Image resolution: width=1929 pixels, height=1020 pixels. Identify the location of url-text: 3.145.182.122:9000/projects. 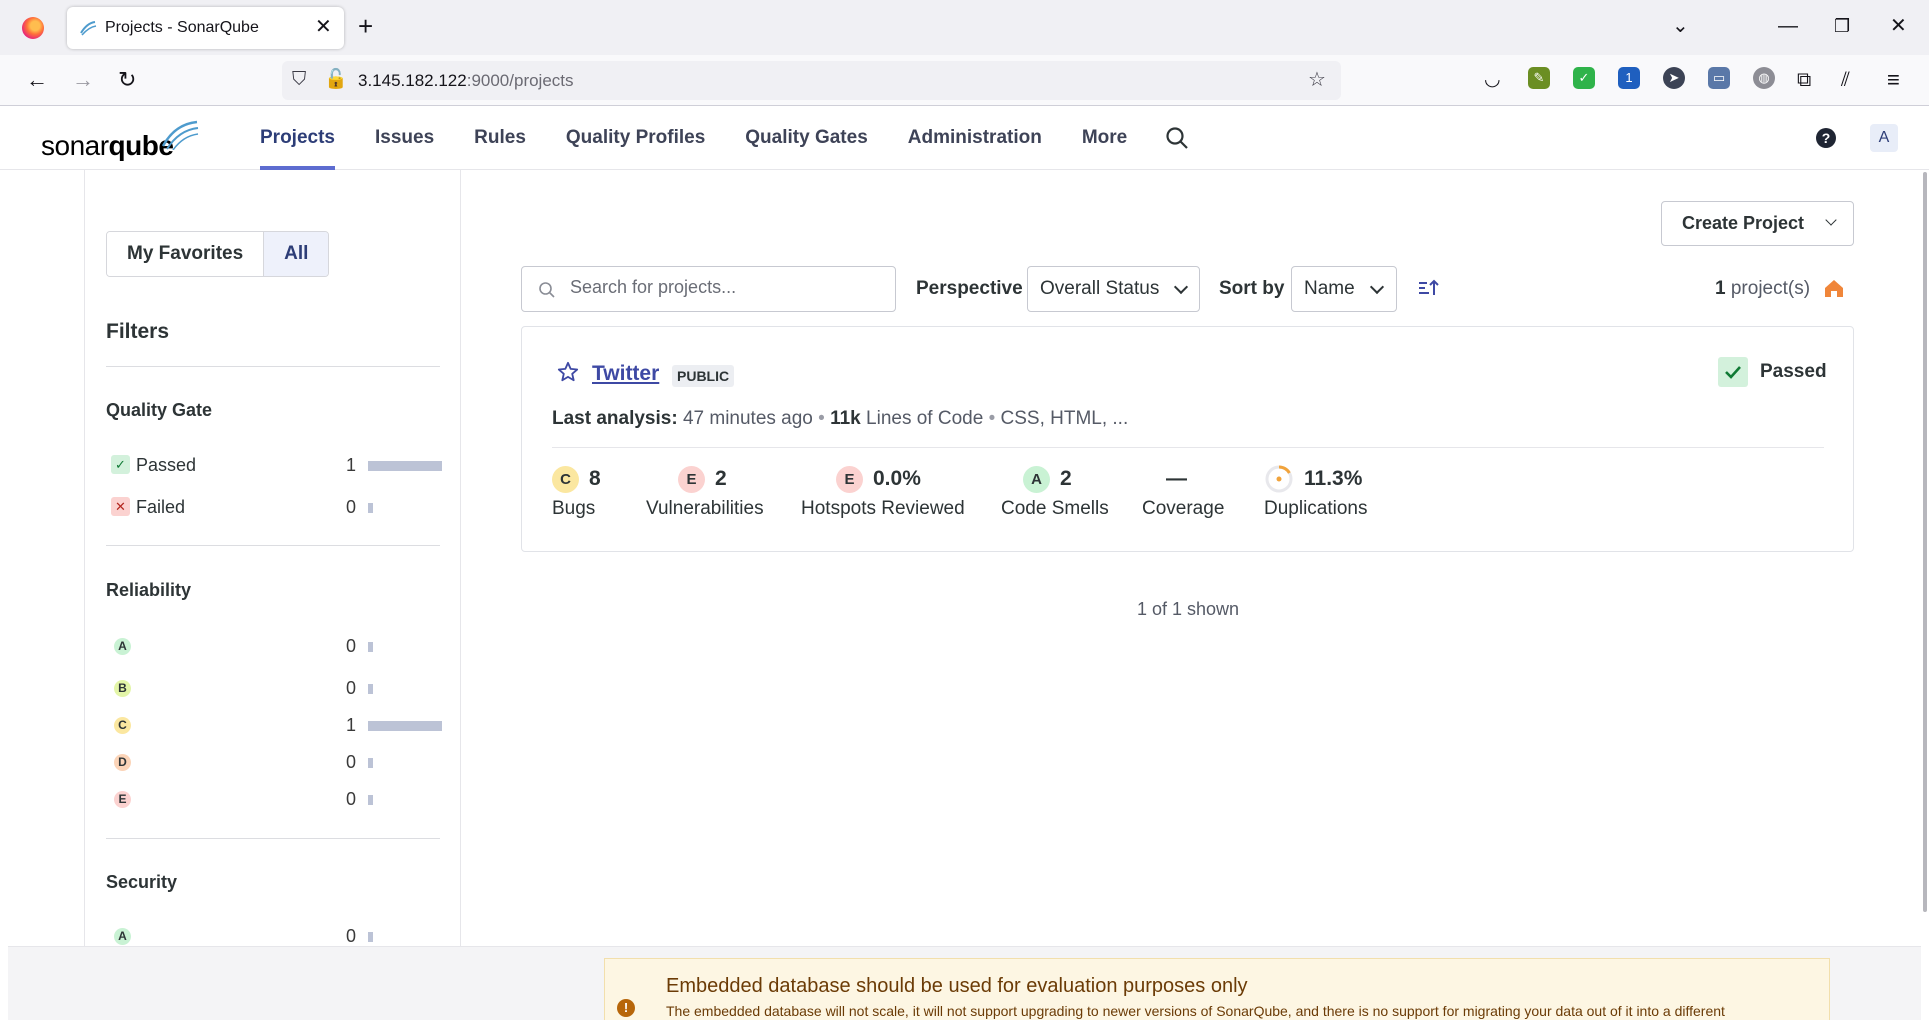
(466, 81).